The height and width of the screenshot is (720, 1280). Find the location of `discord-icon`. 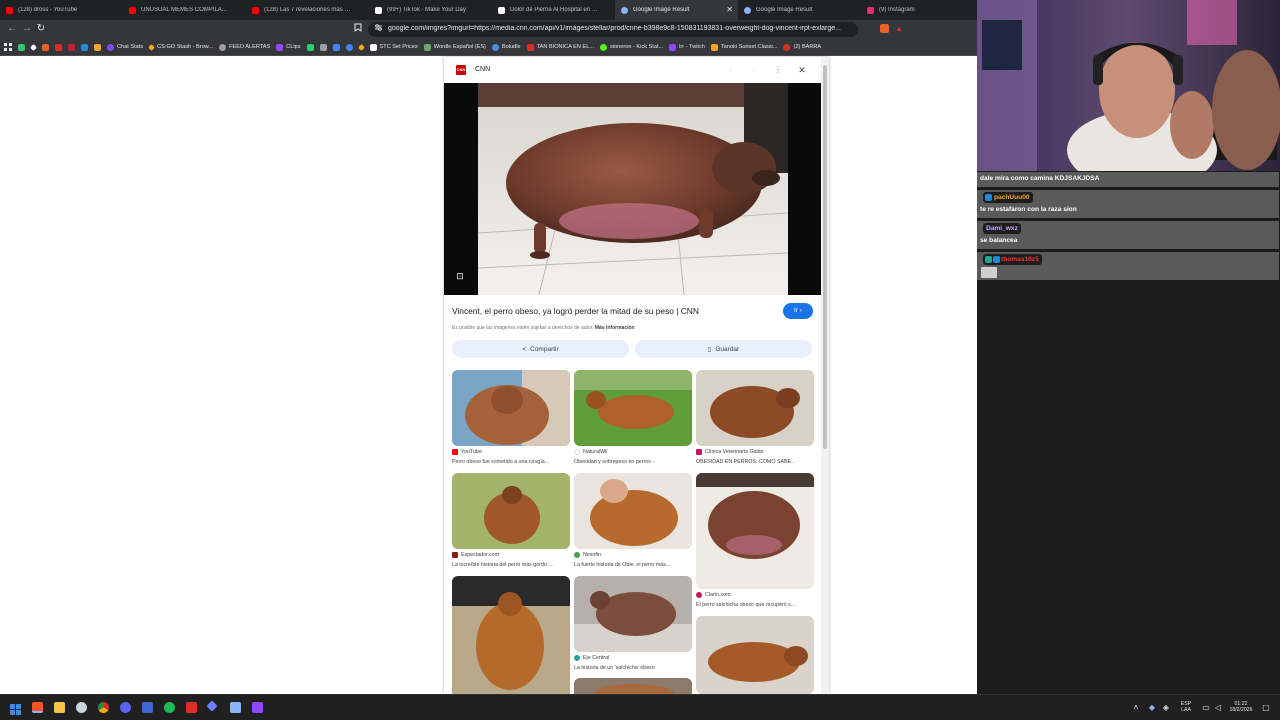

discord-icon is located at coordinates (125, 707).